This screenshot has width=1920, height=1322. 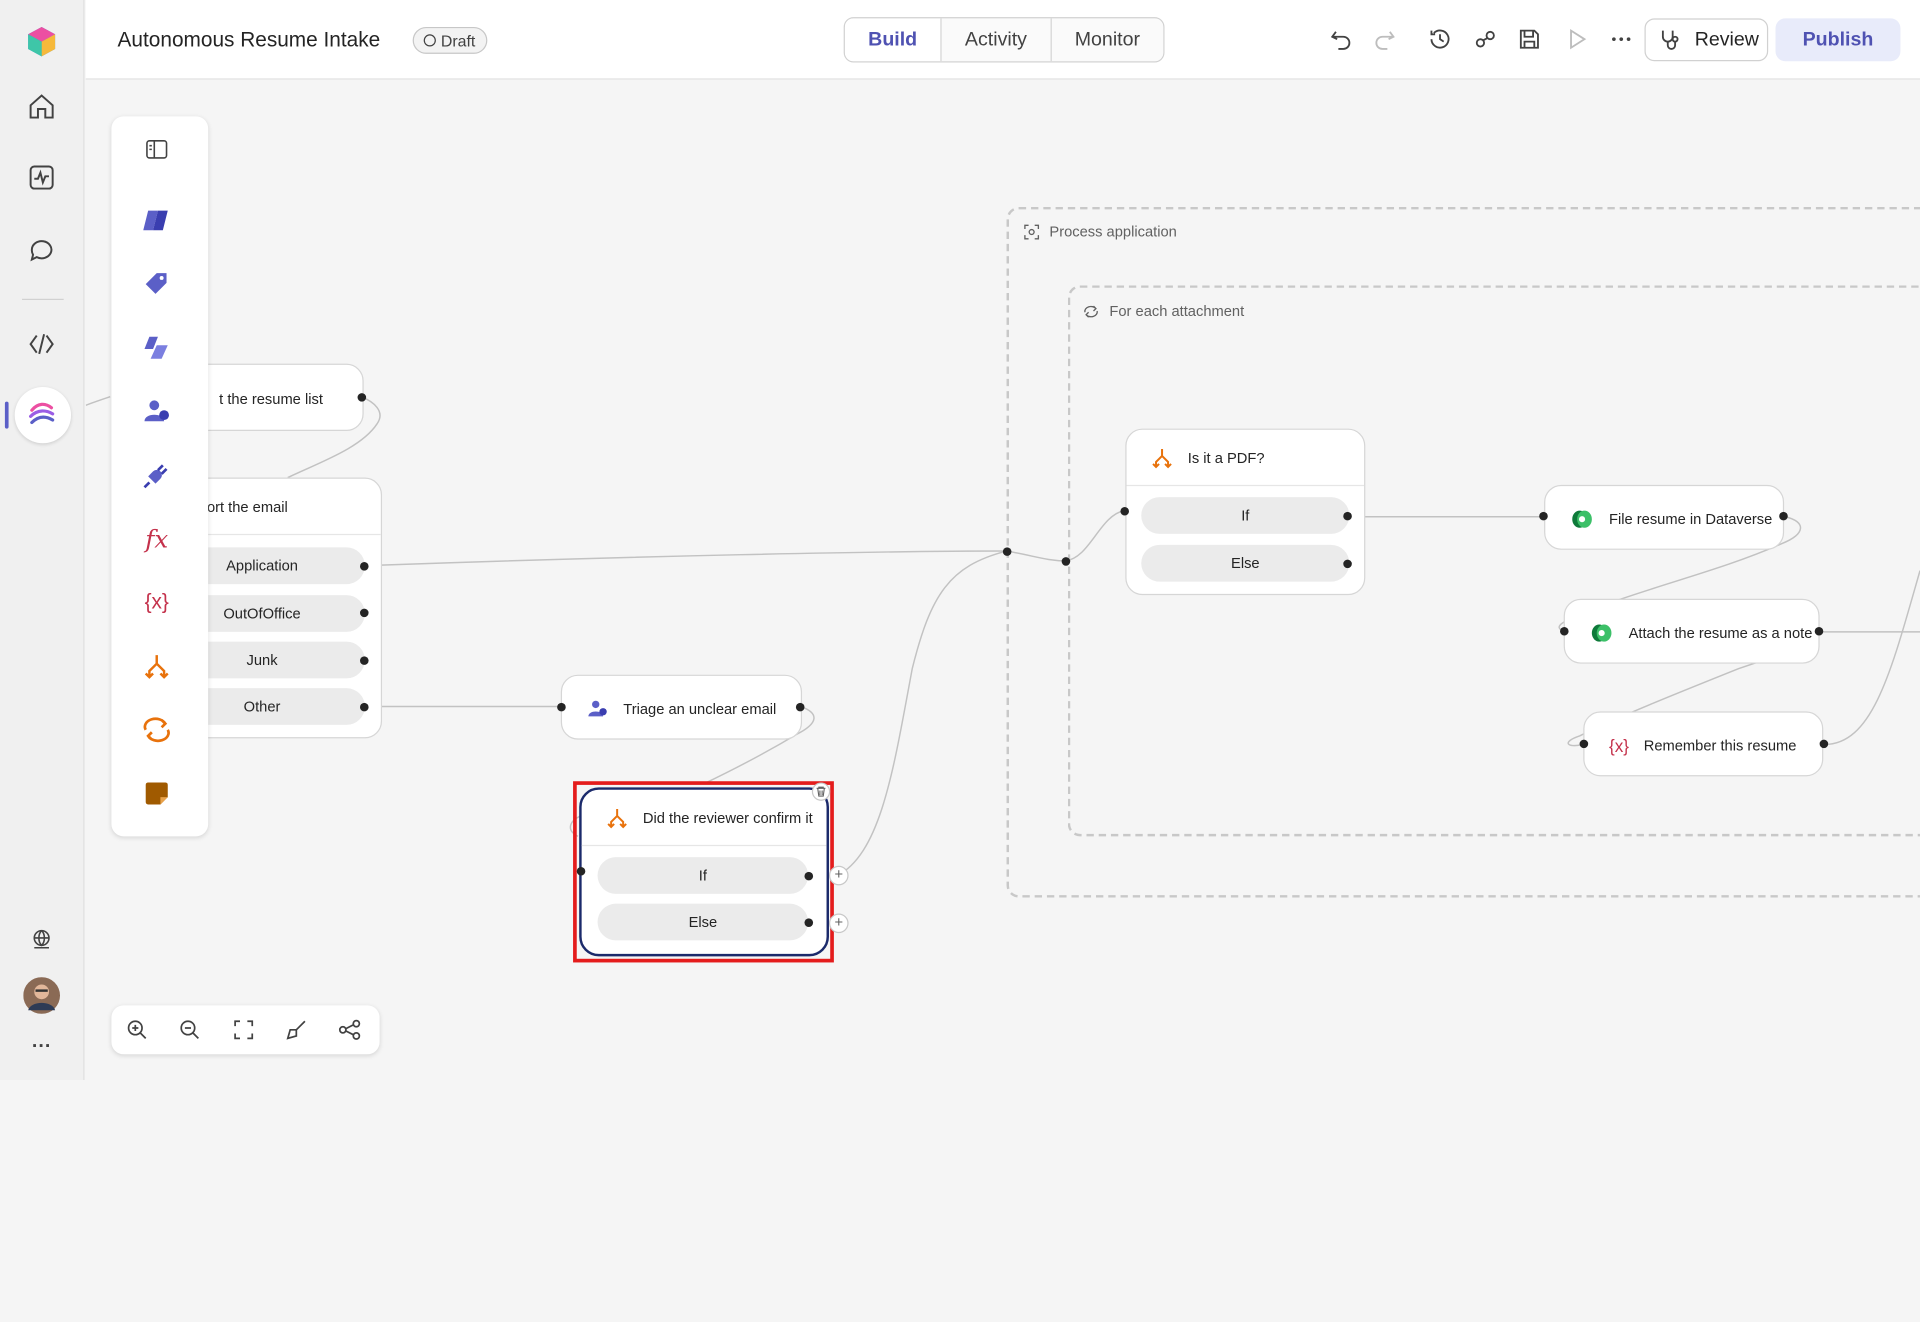 I want to click on flow-title: Autonomous Resume Intake, so click(x=249, y=40).